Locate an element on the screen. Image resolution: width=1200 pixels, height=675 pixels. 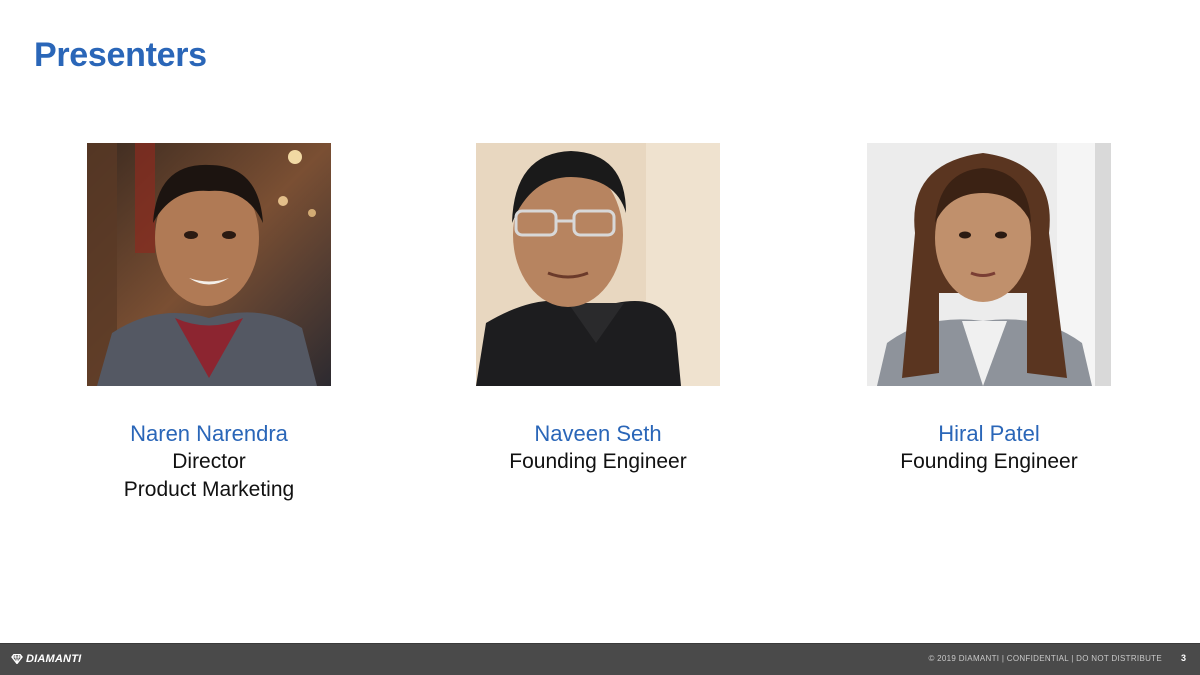
presenter-name-2: Naveen Seth is located at coordinates (598, 433).